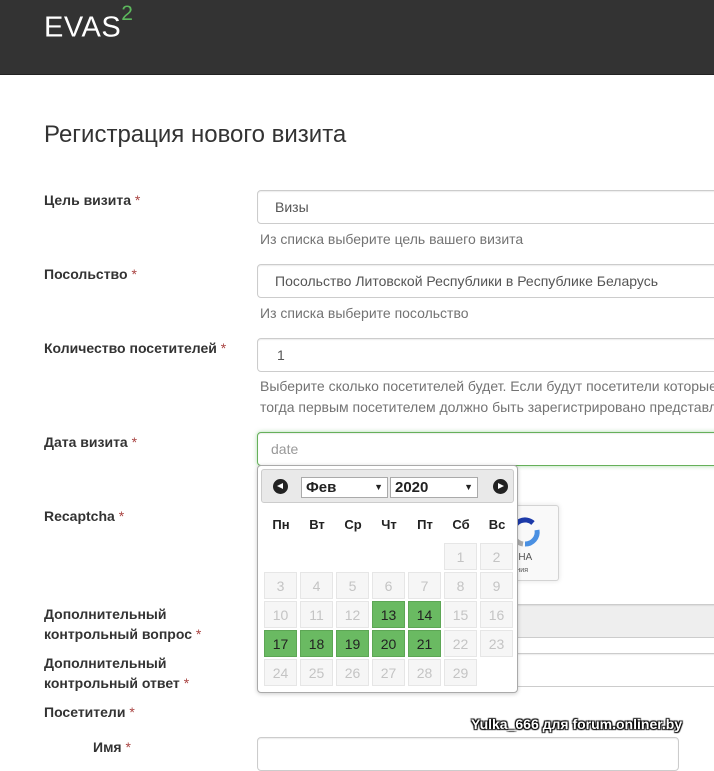 The height and width of the screenshot is (771, 714). What do you see at coordinates (317, 524) in the screenshot?
I see `weekday-header: Вт` at bounding box center [317, 524].